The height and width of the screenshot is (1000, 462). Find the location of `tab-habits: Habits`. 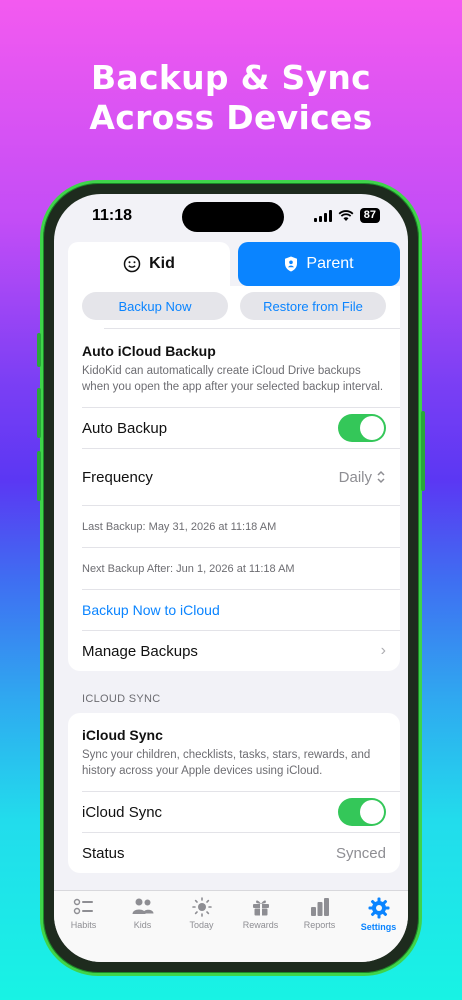

tab-habits: Habits is located at coordinates (84, 929).